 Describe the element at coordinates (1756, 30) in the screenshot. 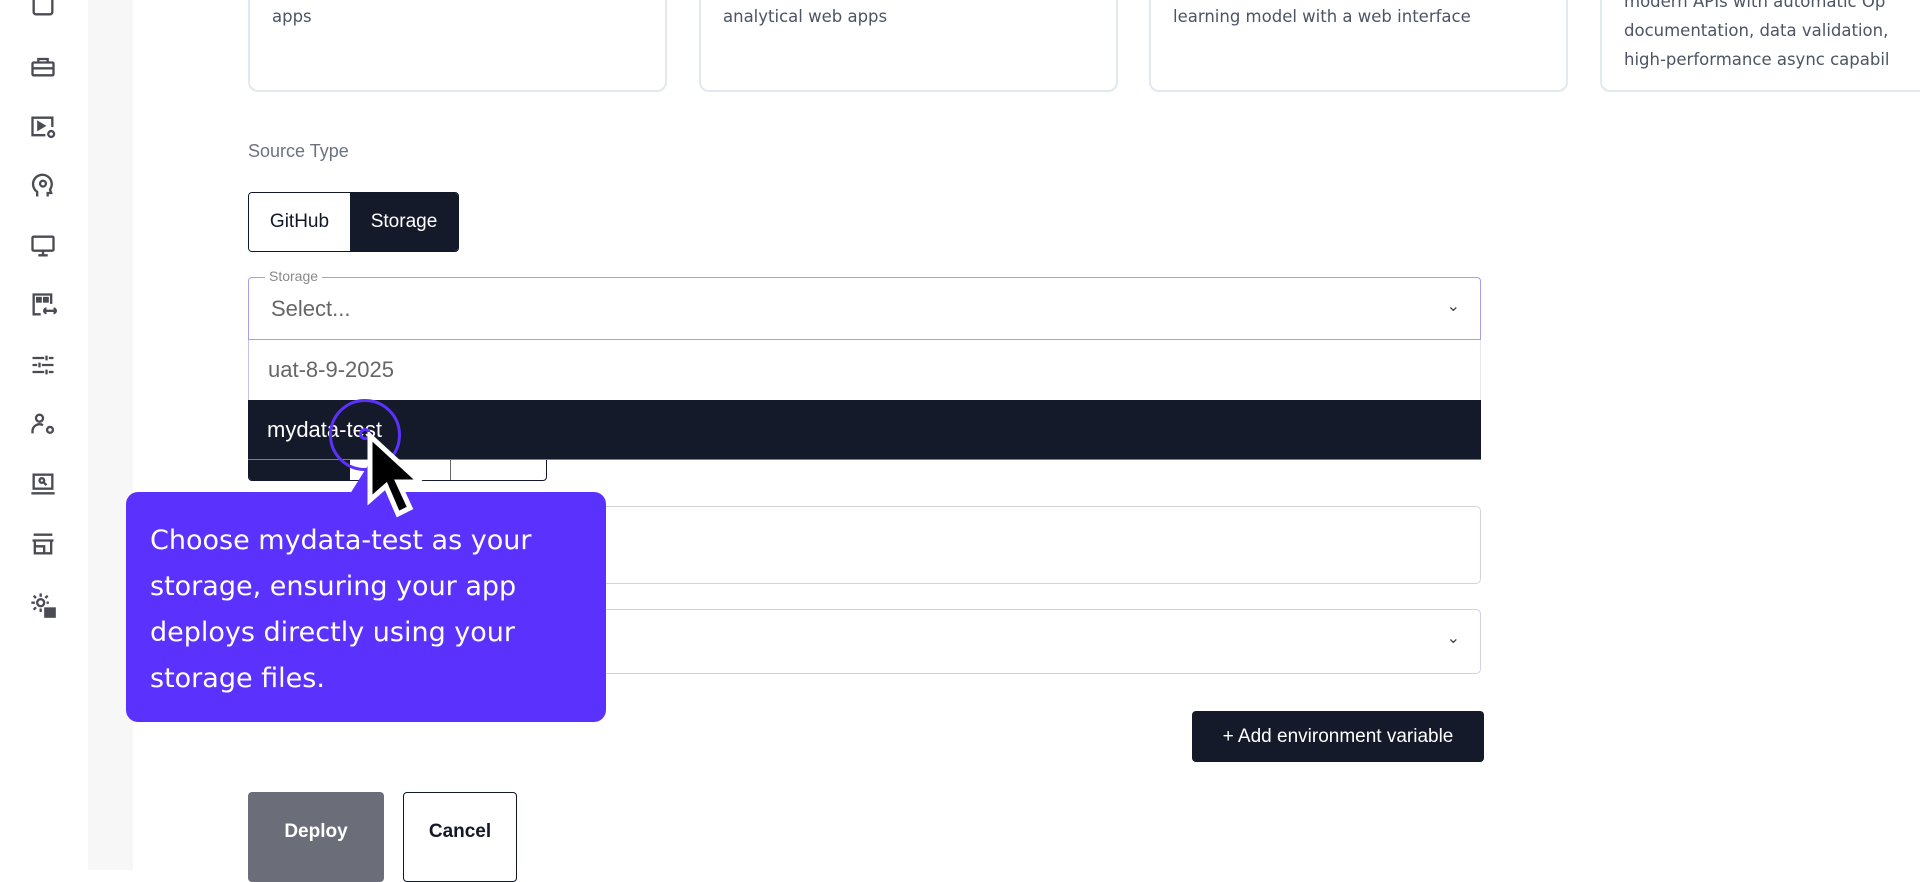

I see `card-description: documentation, data validation,` at that location.